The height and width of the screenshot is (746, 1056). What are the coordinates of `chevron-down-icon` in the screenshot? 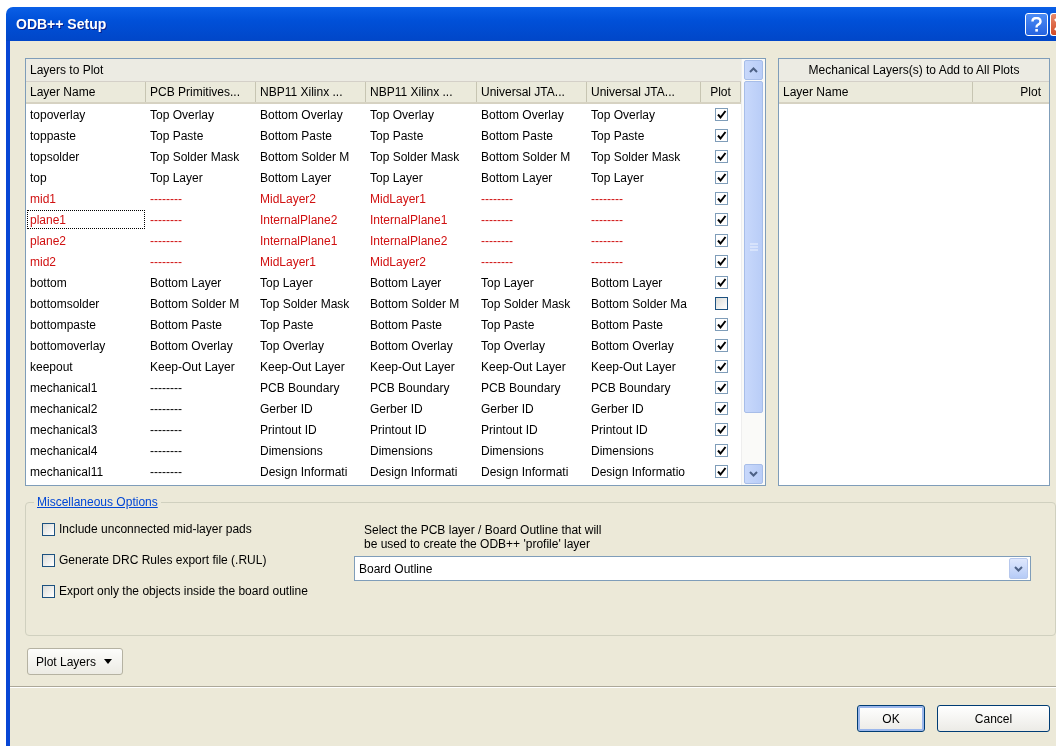 It's located at (1018, 568).